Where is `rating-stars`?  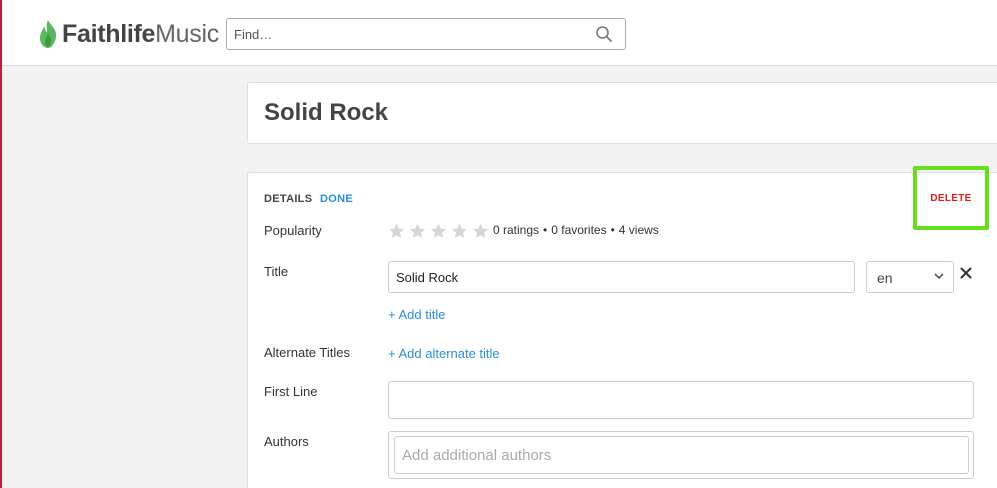 rating-stars is located at coordinates (438, 231).